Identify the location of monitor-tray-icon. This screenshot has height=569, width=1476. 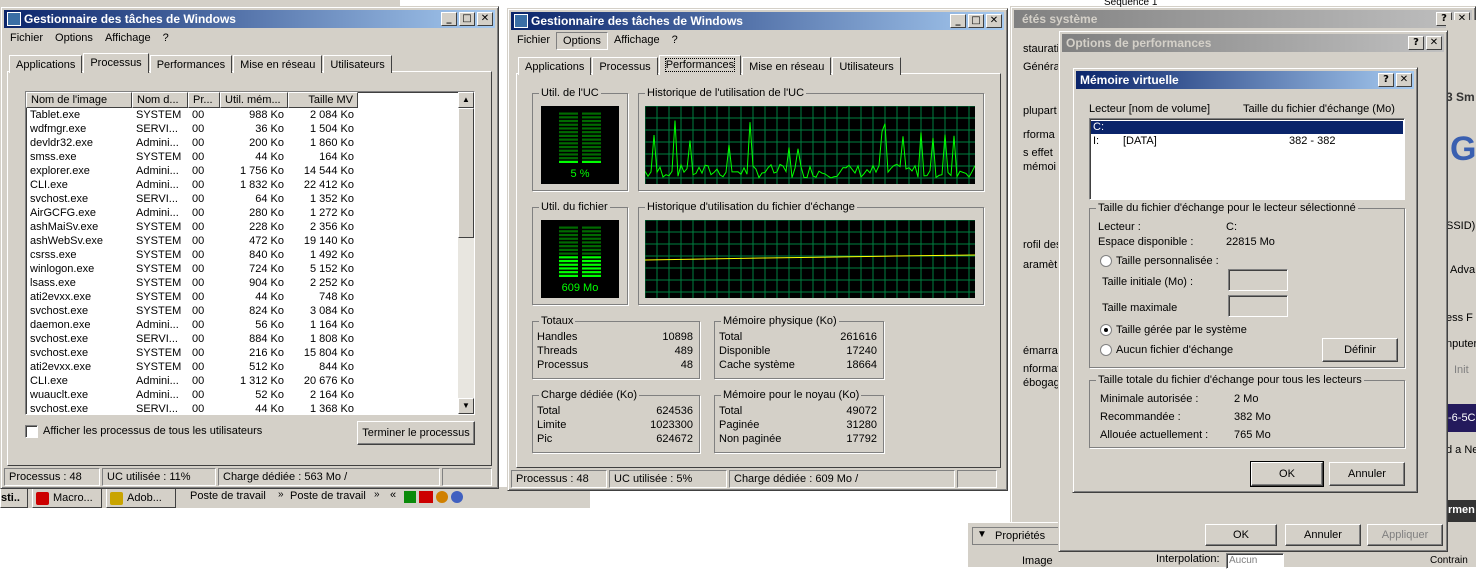
(410, 497).